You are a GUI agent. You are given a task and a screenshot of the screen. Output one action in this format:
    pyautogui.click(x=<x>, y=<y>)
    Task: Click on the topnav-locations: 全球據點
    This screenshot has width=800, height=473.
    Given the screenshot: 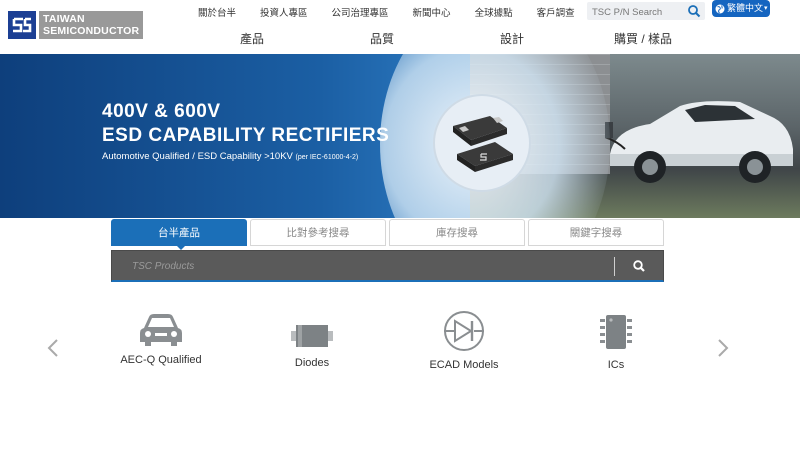 What is the action you would take?
    pyautogui.click(x=494, y=12)
    